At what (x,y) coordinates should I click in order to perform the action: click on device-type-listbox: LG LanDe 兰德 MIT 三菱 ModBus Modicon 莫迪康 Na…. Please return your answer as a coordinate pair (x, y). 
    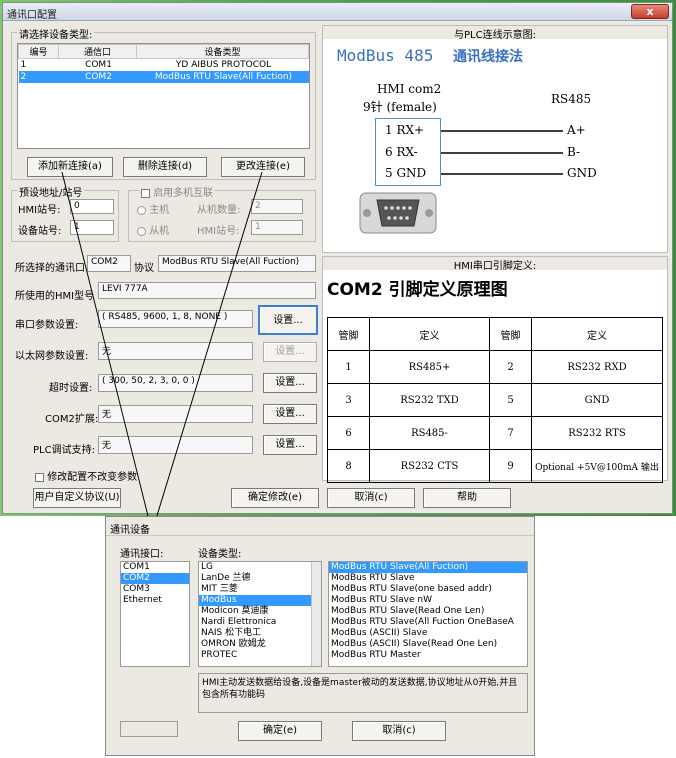
    Looking at the image, I should click on (260, 614).